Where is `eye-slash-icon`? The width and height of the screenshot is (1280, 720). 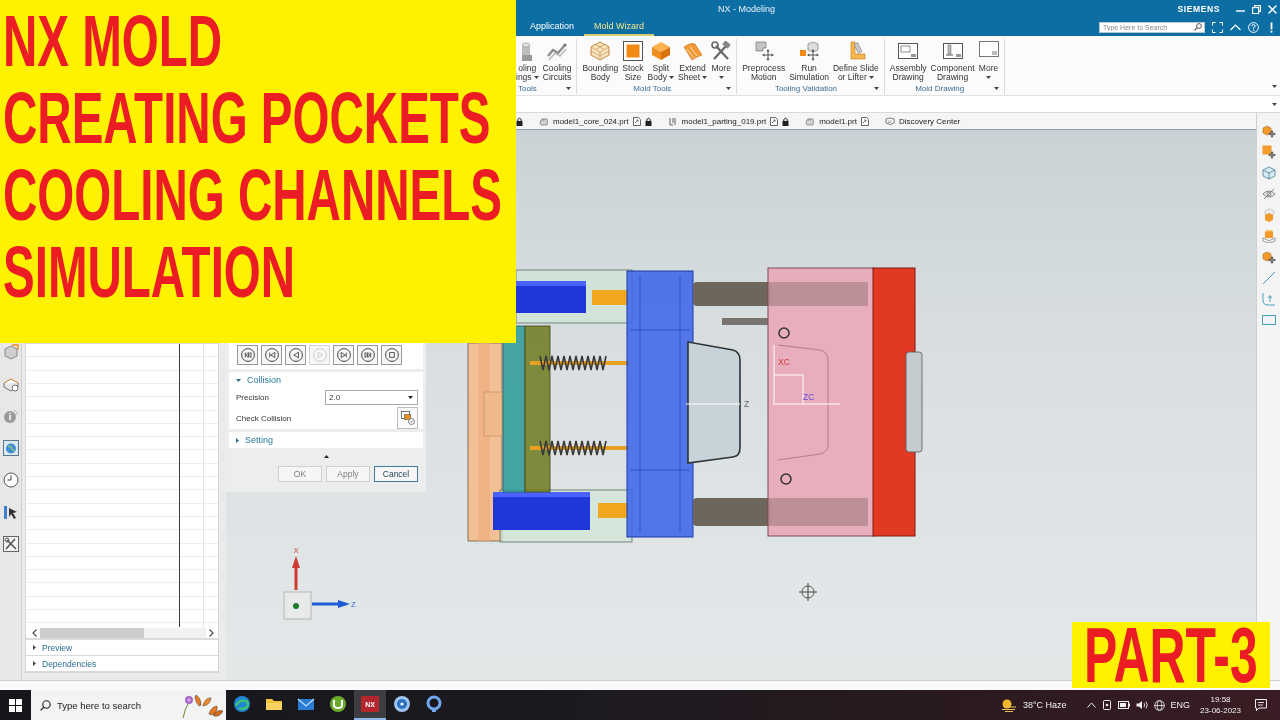 eye-slash-icon is located at coordinates (1268, 194).